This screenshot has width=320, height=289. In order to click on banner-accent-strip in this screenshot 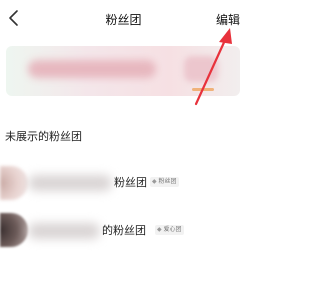, I will do `click(203, 89)`.